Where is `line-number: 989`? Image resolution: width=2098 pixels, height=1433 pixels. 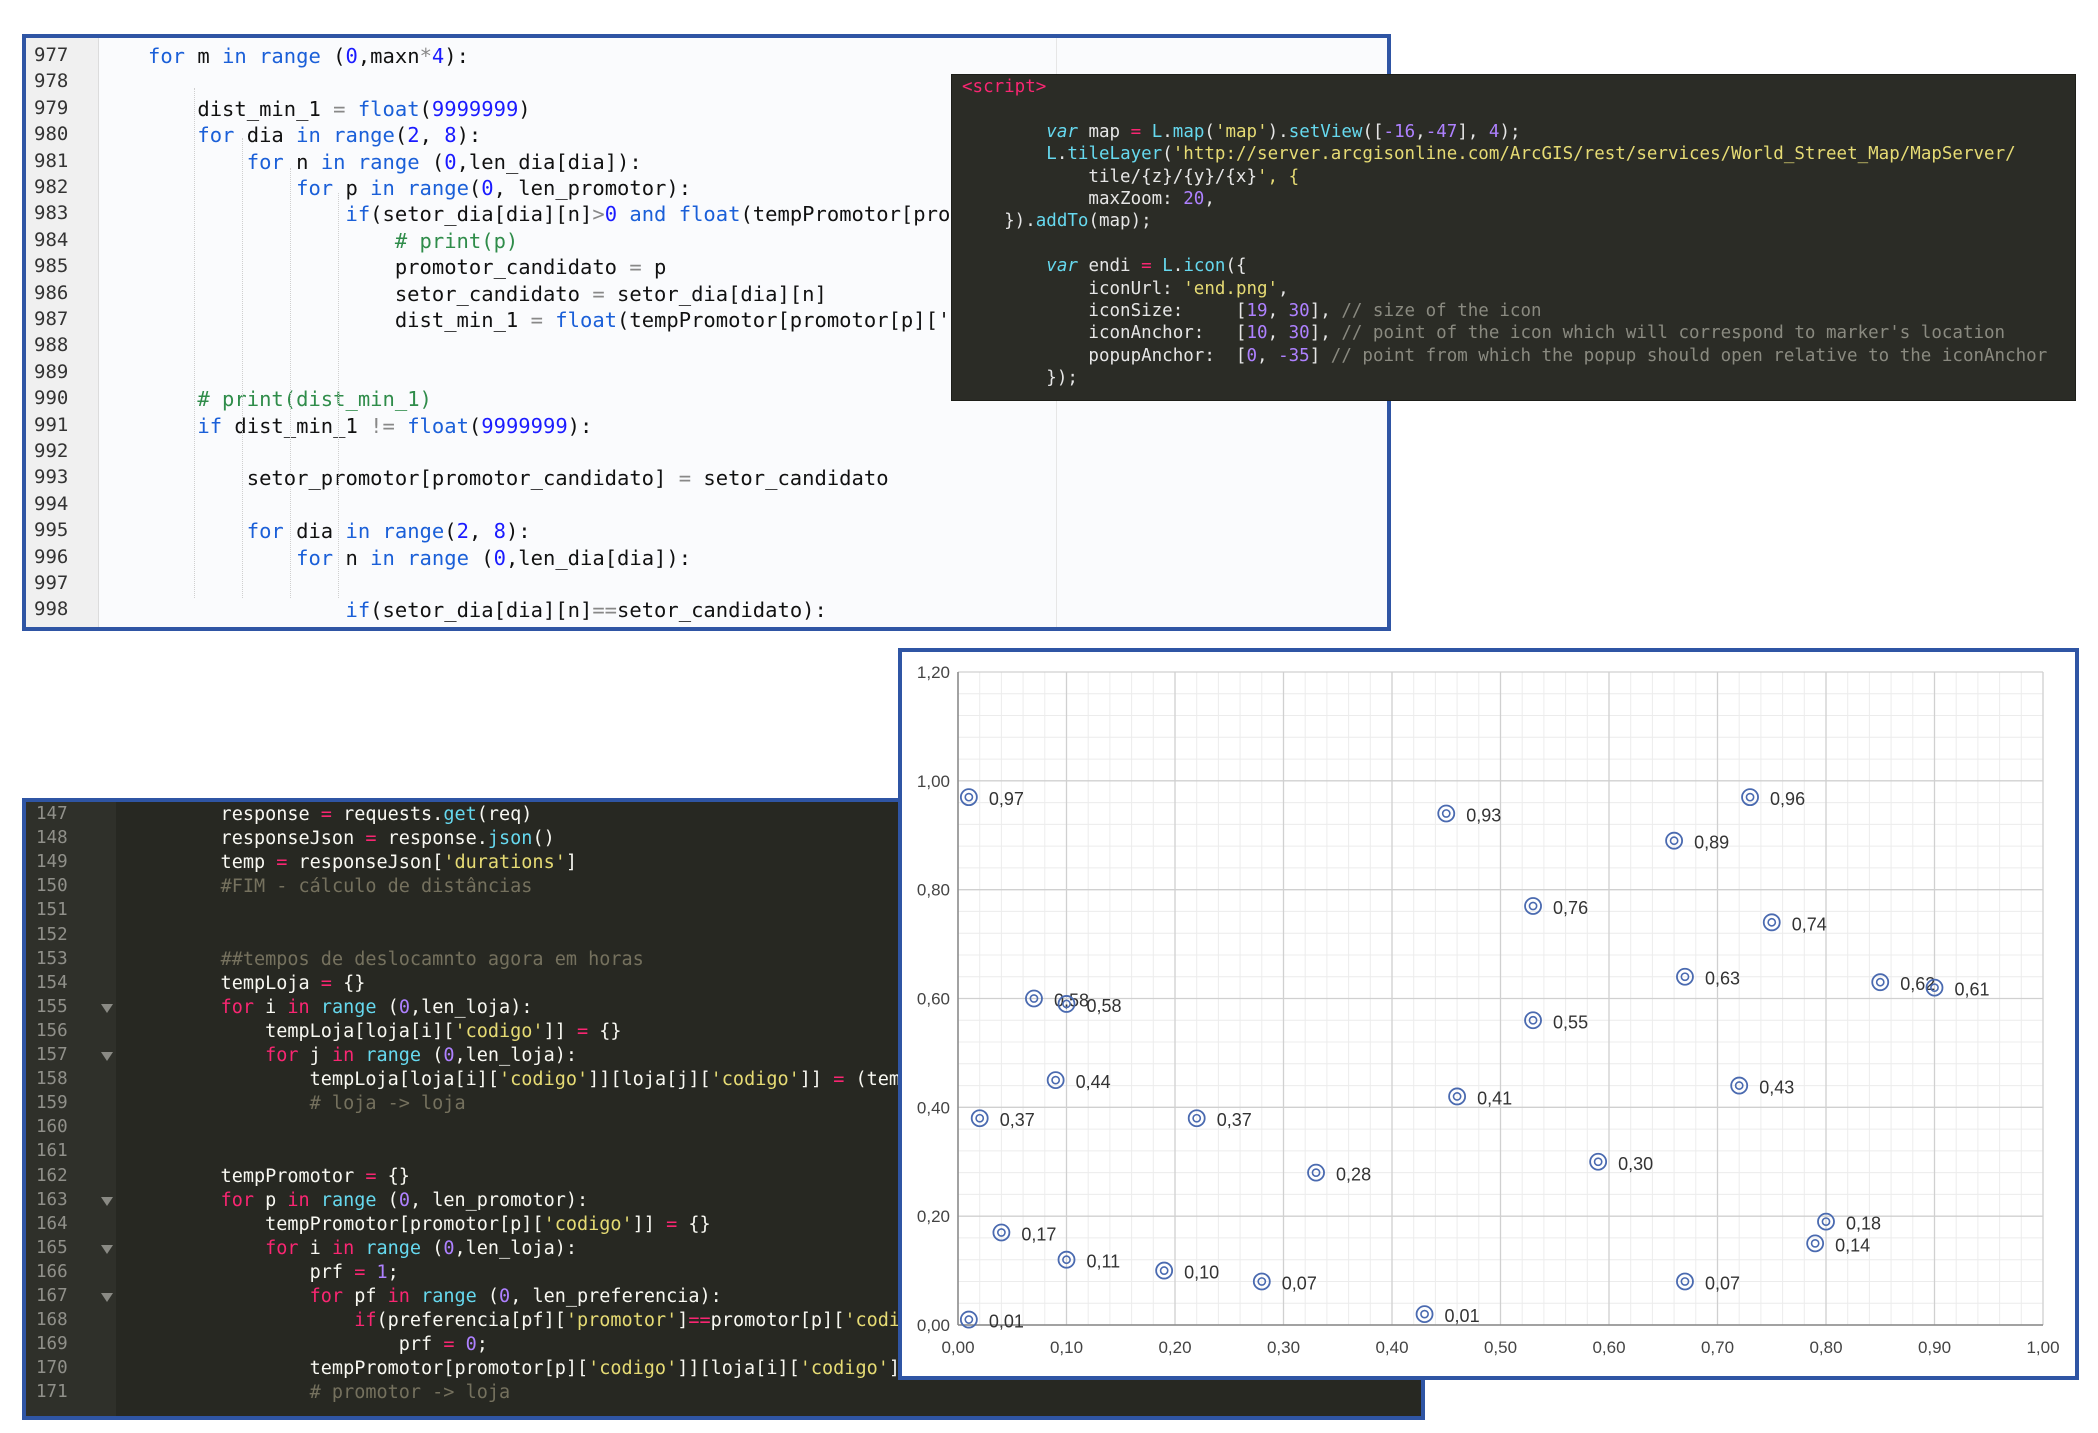 line-number: 989 is located at coordinates (51, 371).